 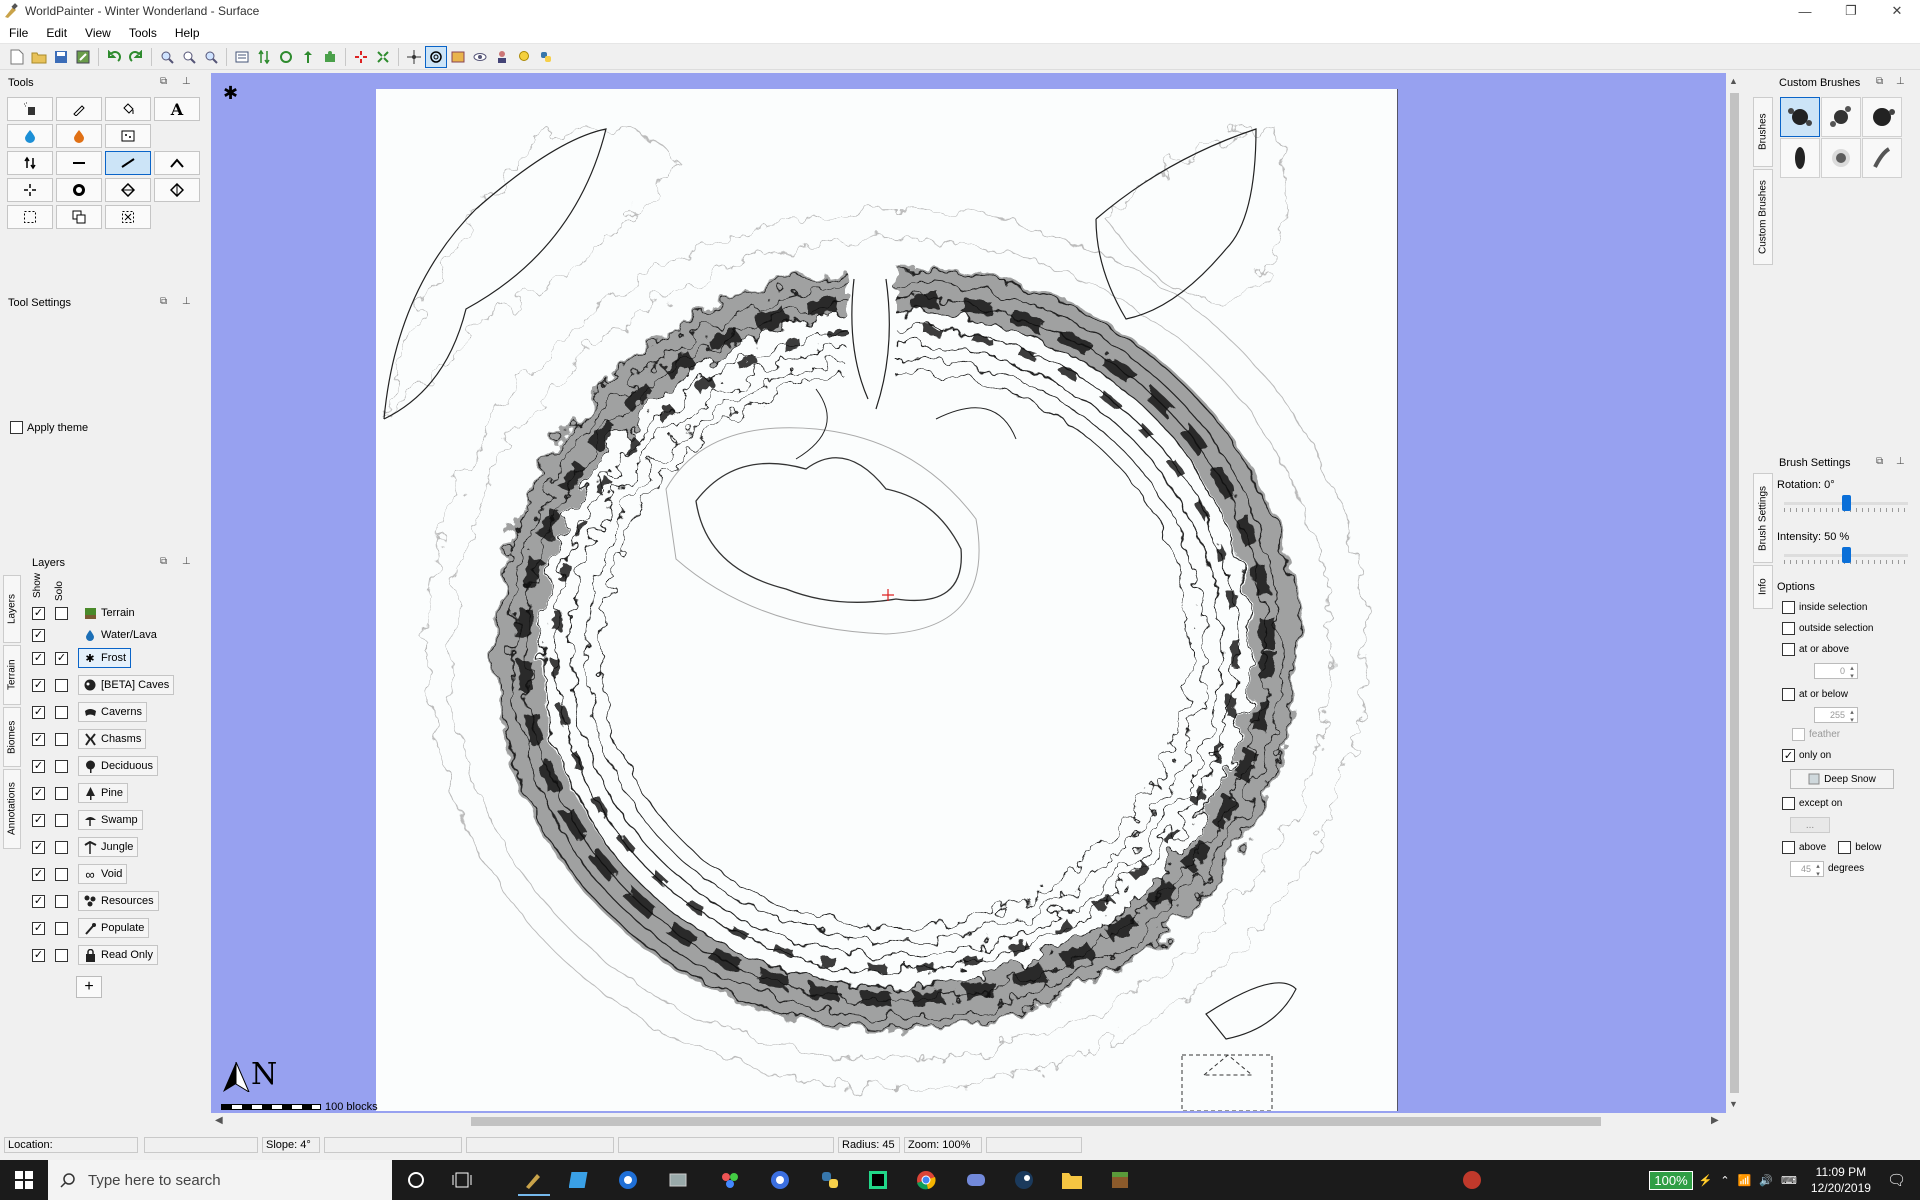 What do you see at coordinates (1841, 1180) in the screenshot?
I see `taskbar-clock: 11:09 PM 12/20/2019` at bounding box center [1841, 1180].